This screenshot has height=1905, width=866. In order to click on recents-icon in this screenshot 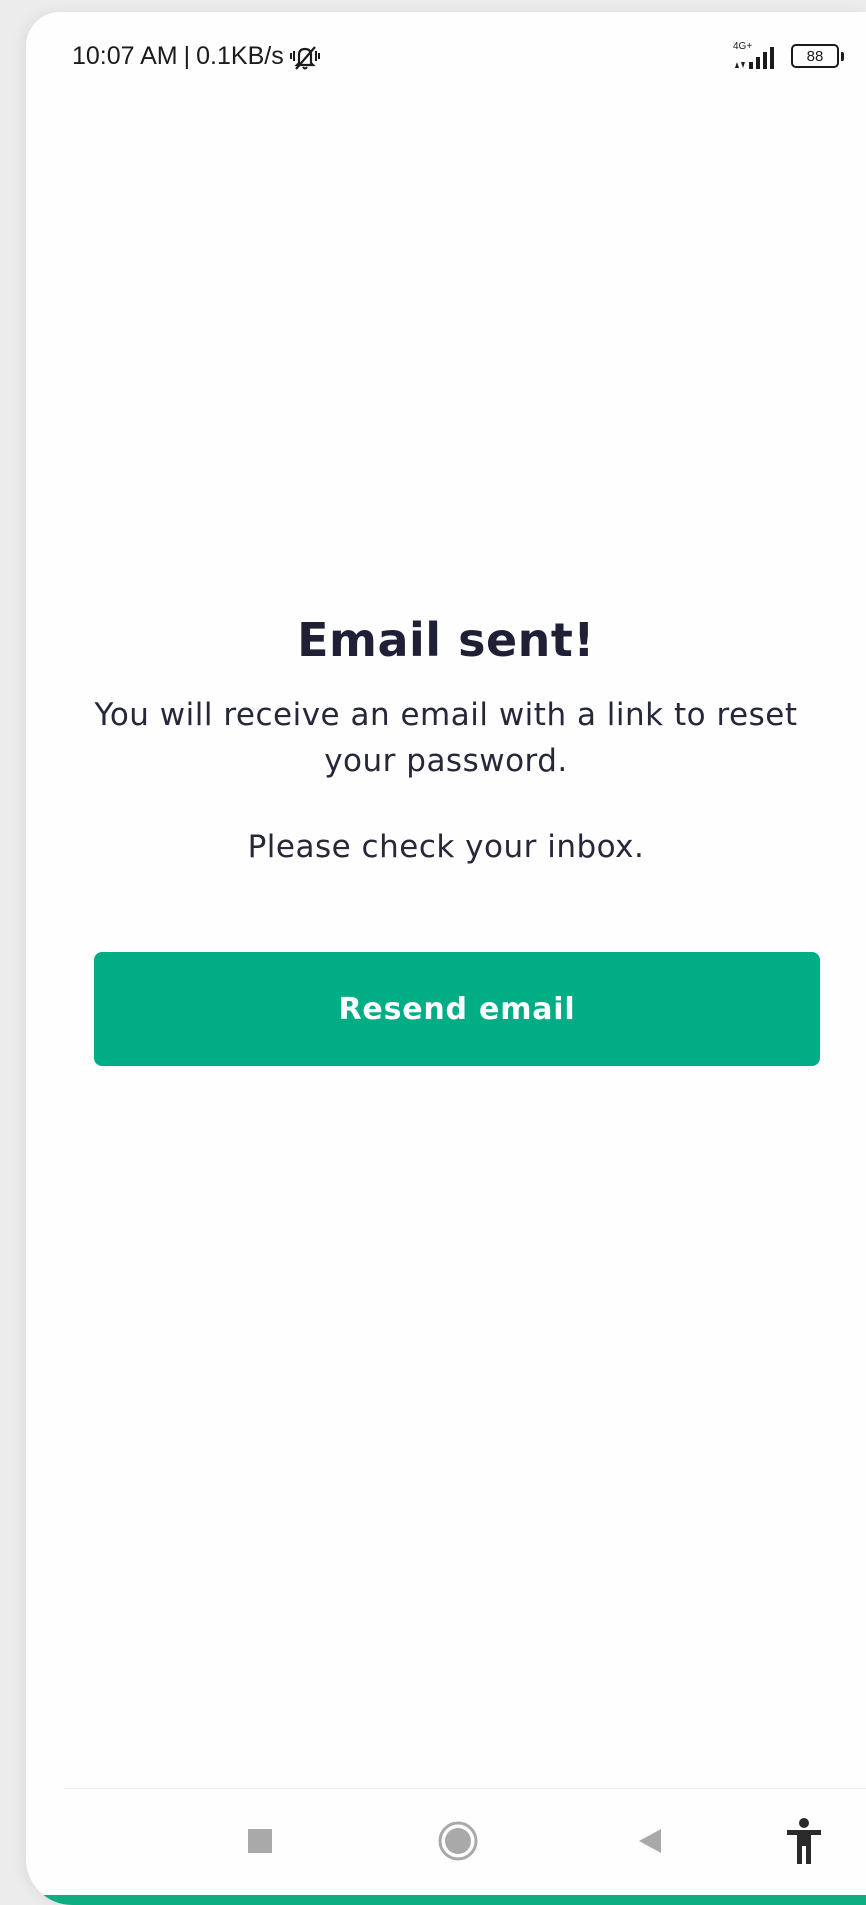, I will do `click(260, 1843)`.